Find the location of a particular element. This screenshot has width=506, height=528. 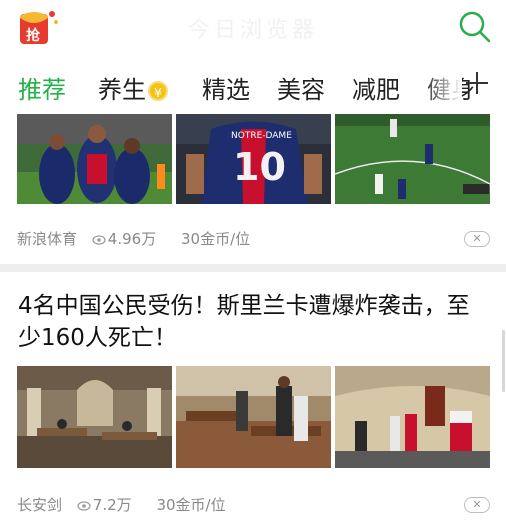

category-tabs: 推荐 养生¥ 精选 美容 减肥 健身 is located at coordinates (253, 86).